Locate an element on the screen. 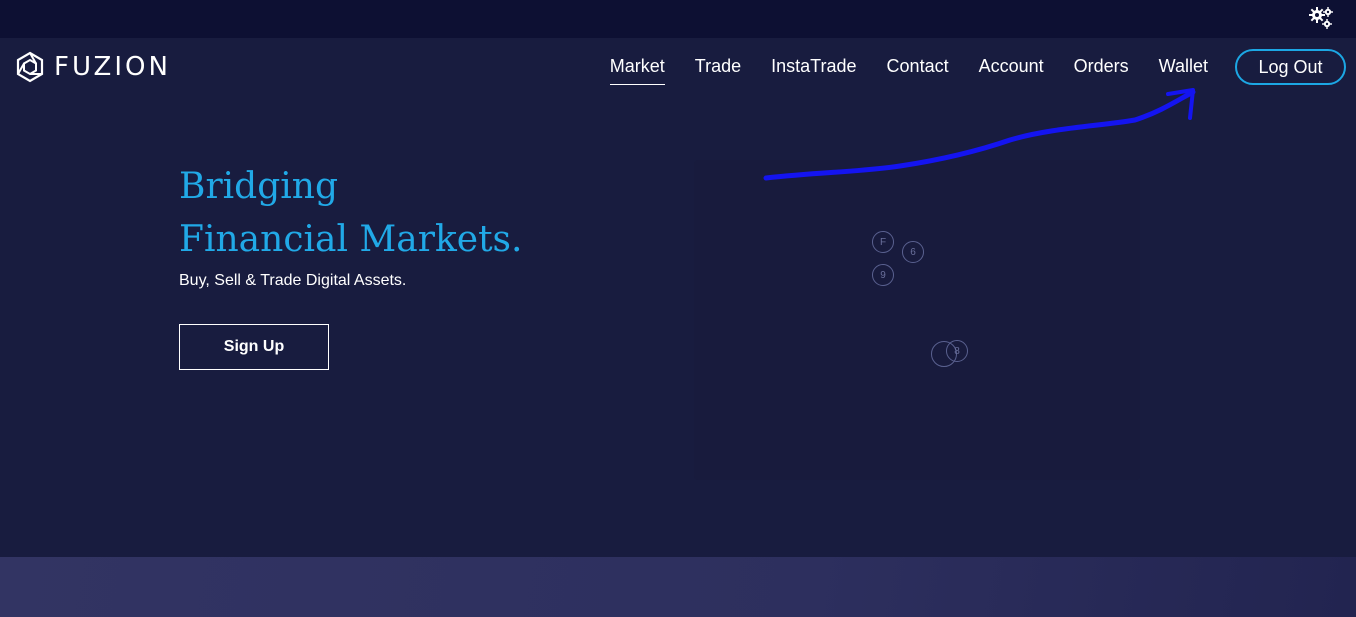 The height and width of the screenshot is (617, 1356). hero-subtitle: Buy, Sell & Trade Digital Assets. is located at coordinates (293, 280).